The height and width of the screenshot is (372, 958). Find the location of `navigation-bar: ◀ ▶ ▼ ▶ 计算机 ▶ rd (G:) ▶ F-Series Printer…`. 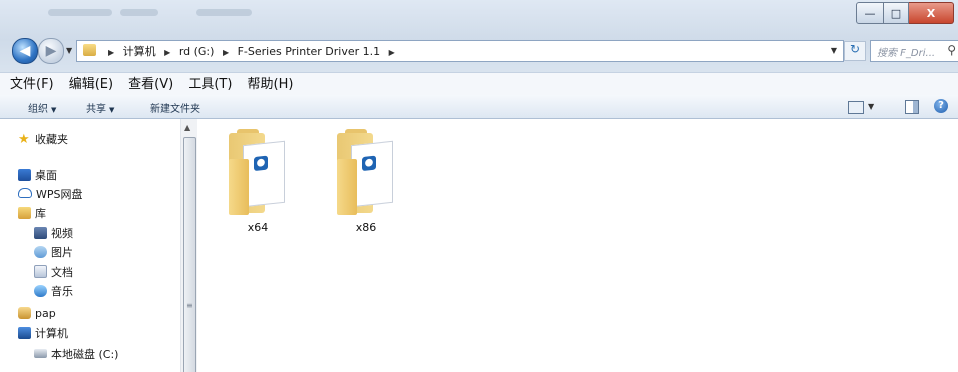

navigation-bar: ◀ ▶ ▼ ▶ 计算机 ▶ rd (G:) ▶ F-Series Printer… is located at coordinates (479, 51).